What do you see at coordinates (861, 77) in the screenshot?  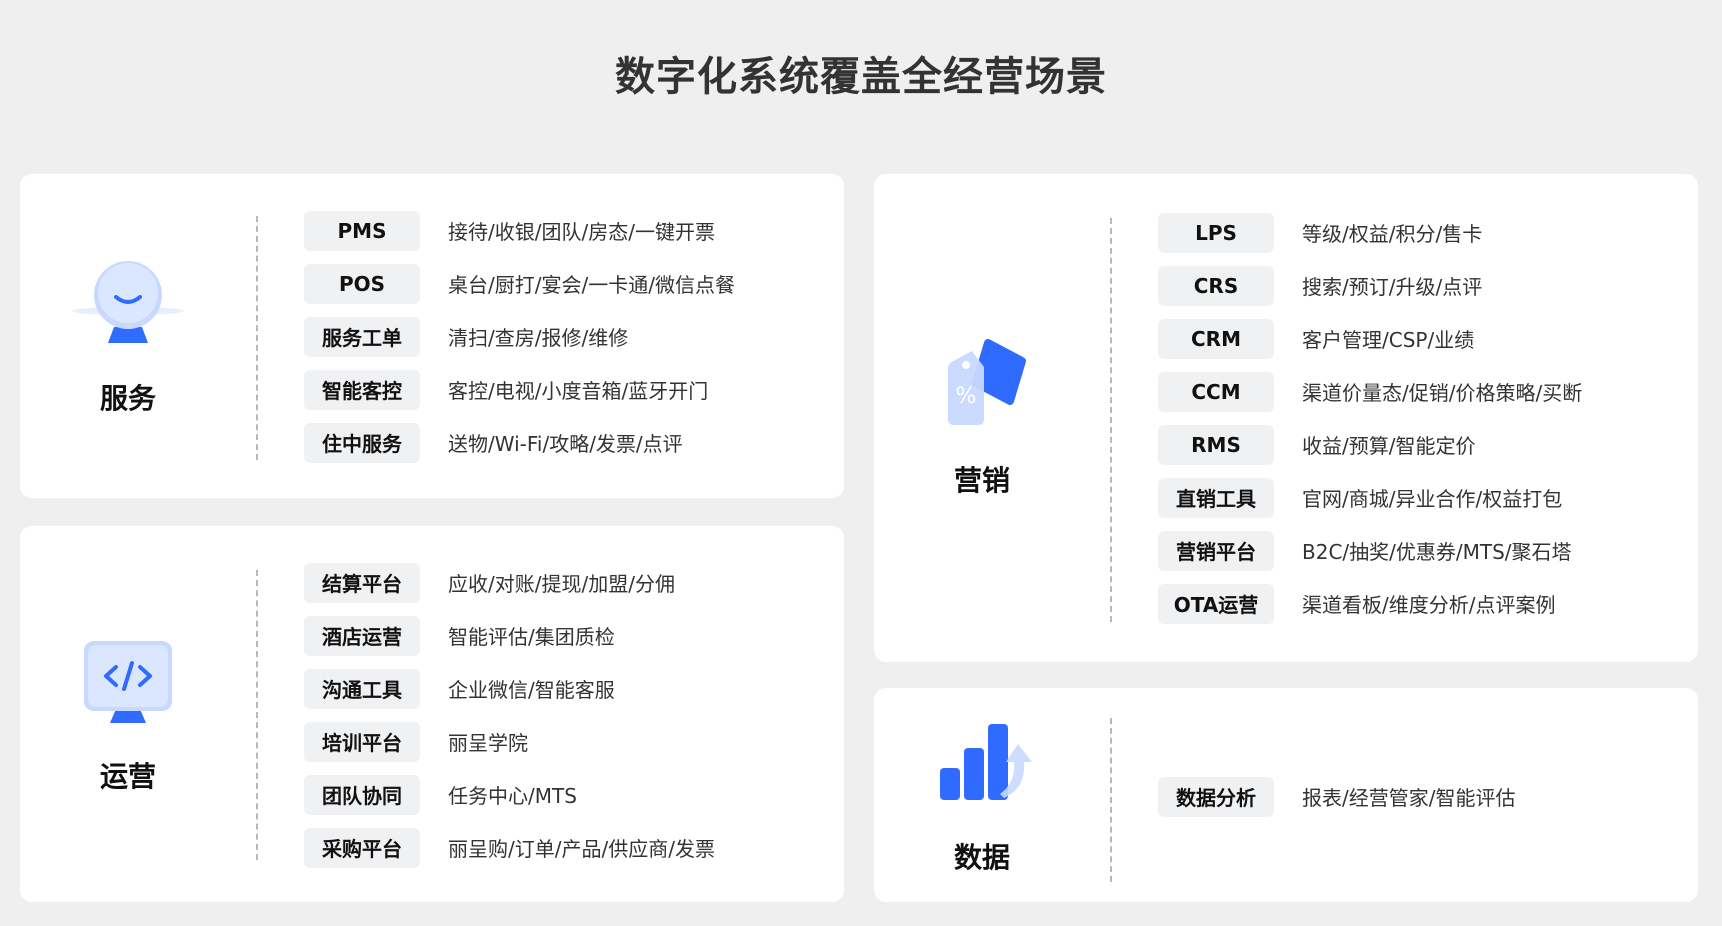 I see `page-title: 数字化系统覆盖全经营场景` at bounding box center [861, 77].